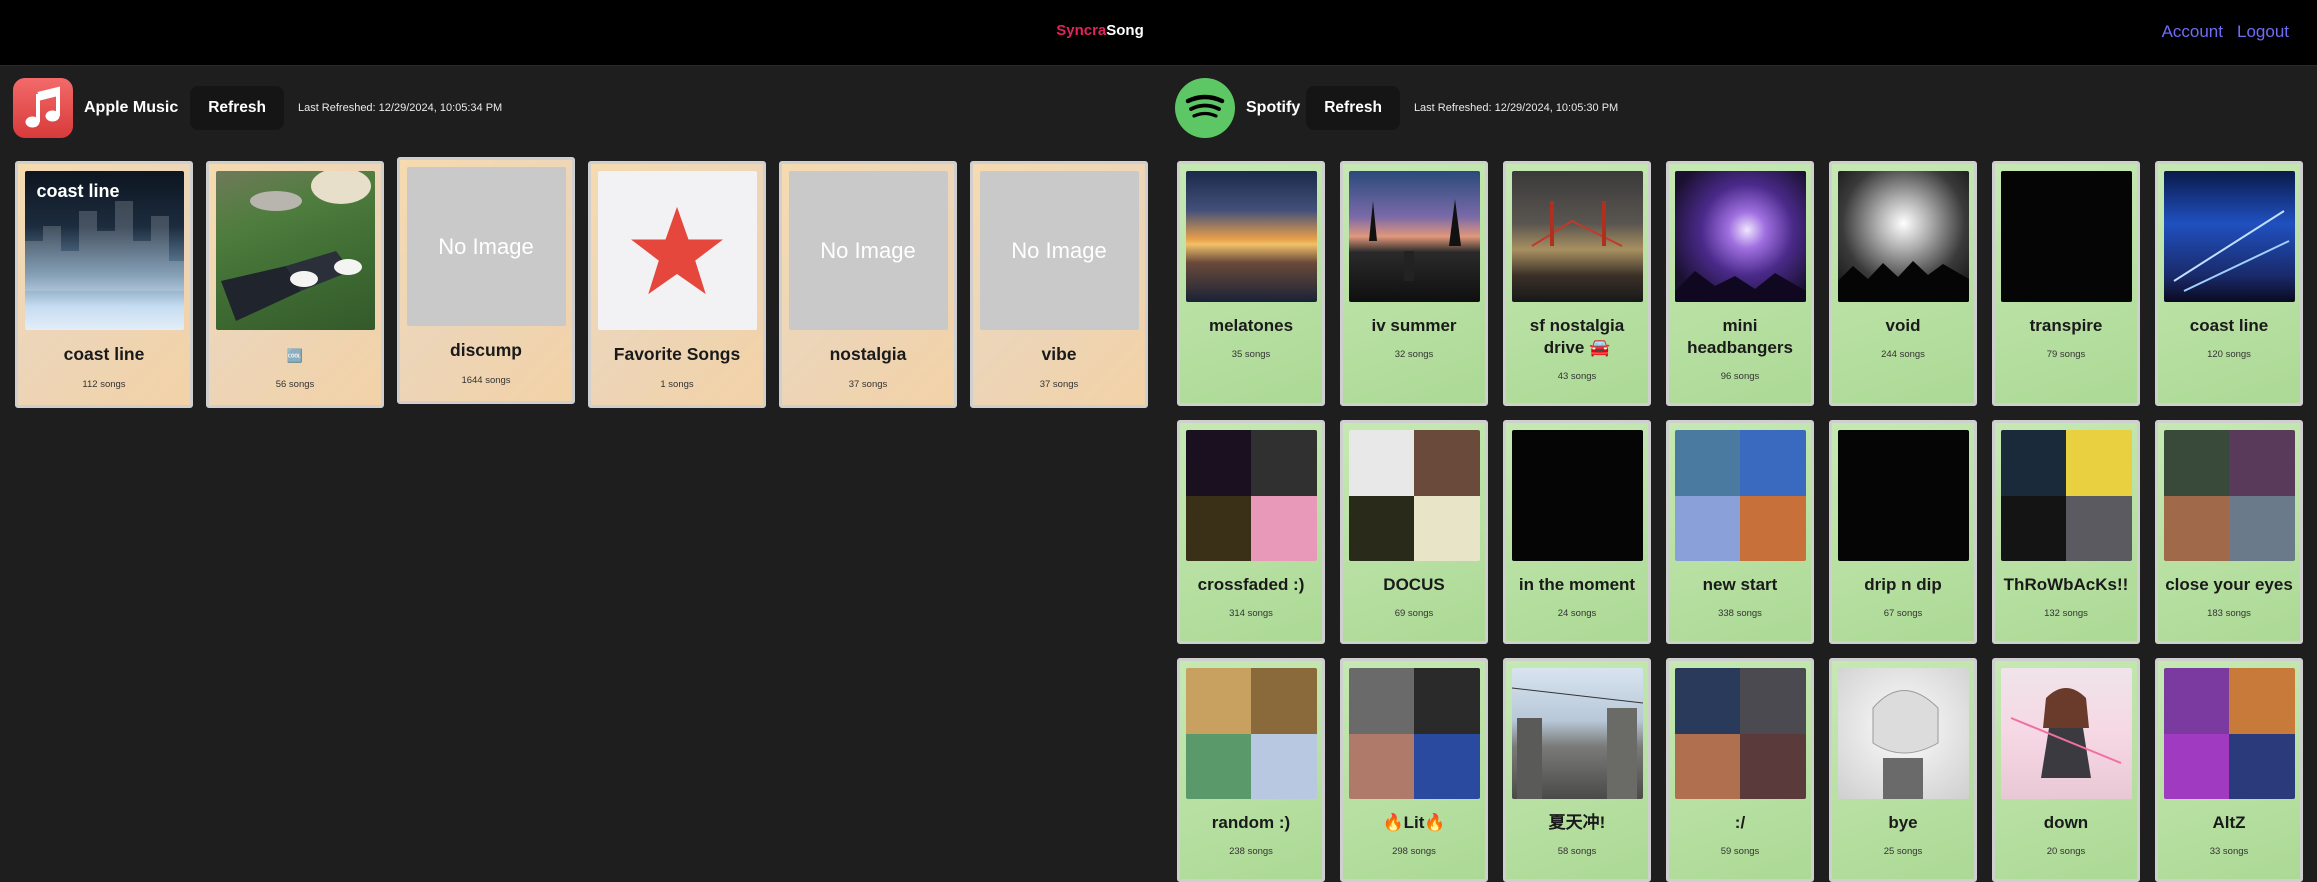 This screenshot has width=2317, height=882. What do you see at coordinates (1903, 851) in the screenshot?
I see `song-count: 25 songs` at bounding box center [1903, 851].